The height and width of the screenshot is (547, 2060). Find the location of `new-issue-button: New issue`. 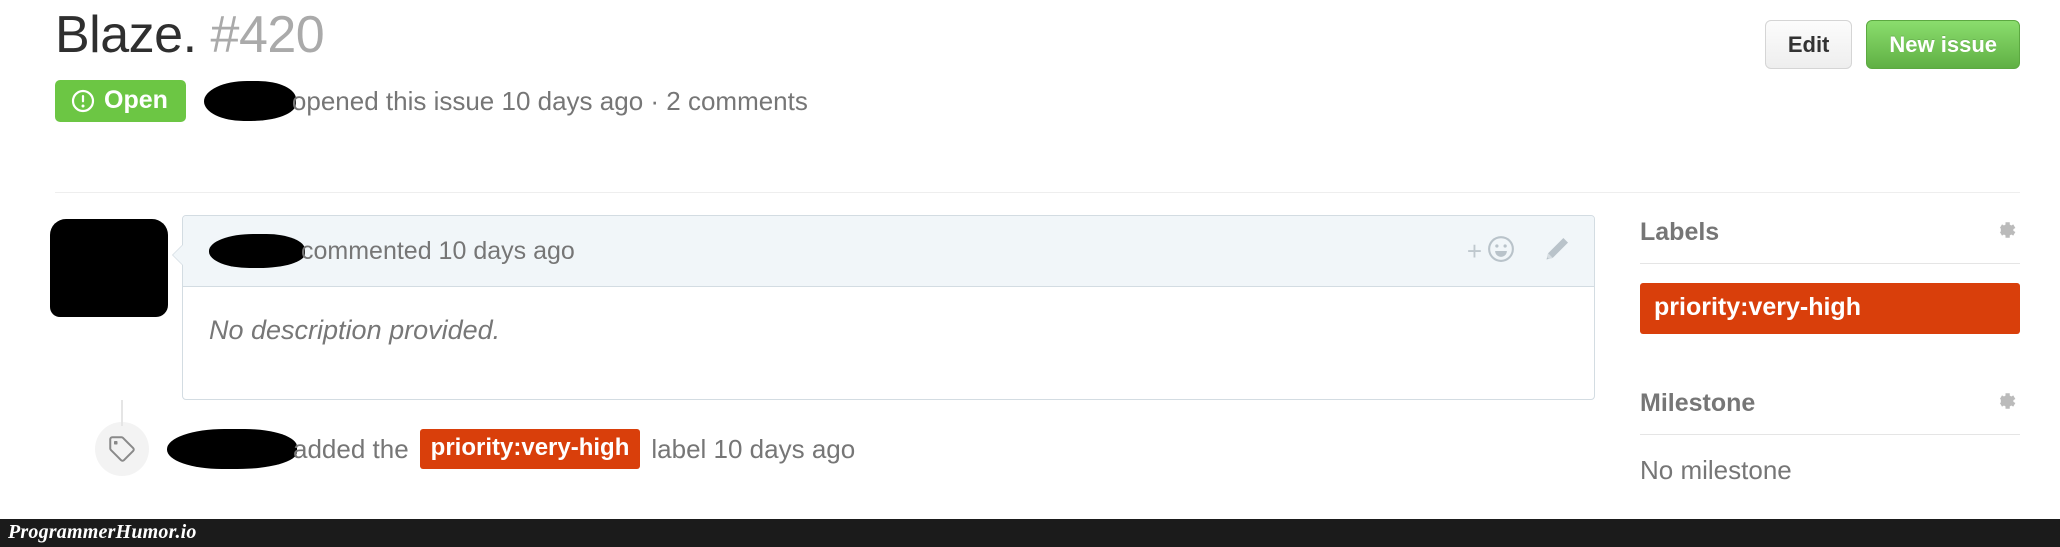

new-issue-button: New issue is located at coordinates (1943, 45).